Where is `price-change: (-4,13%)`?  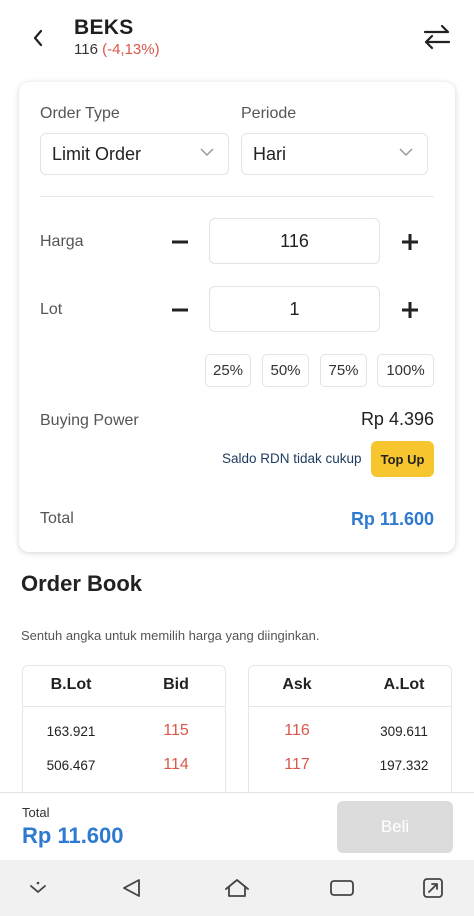
price-change: (-4,13%) is located at coordinates (131, 49).